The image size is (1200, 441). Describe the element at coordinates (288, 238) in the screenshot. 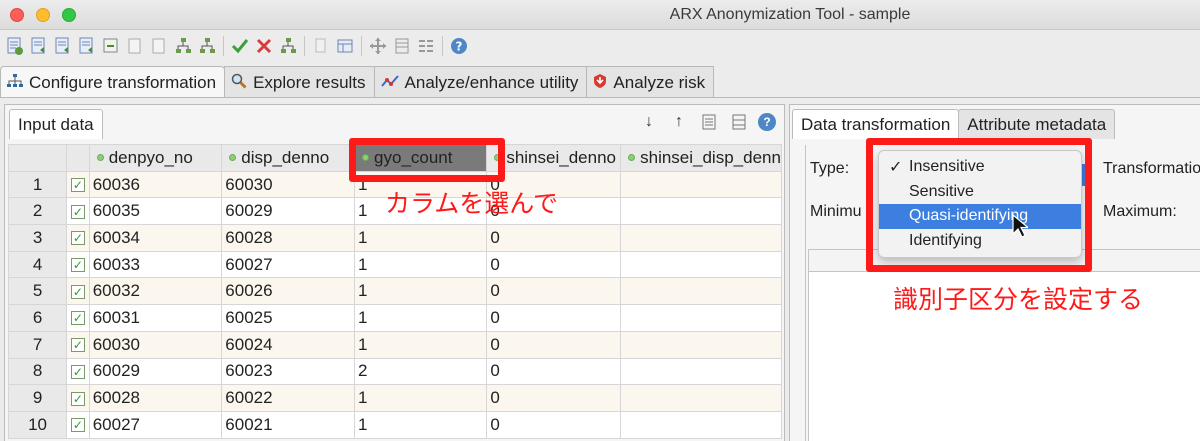

I see `cell-disp-denno: 60028` at that location.